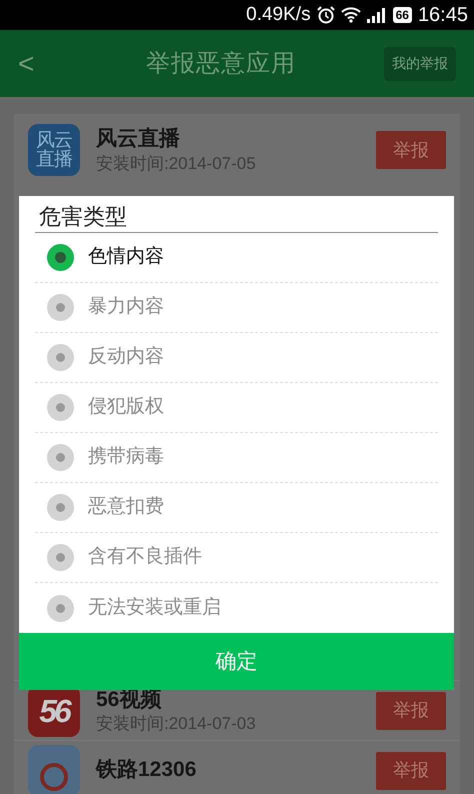  Describe the element at coordinates (236, 358) in the screenshot. I see `option-item: 反动内容` at that location.